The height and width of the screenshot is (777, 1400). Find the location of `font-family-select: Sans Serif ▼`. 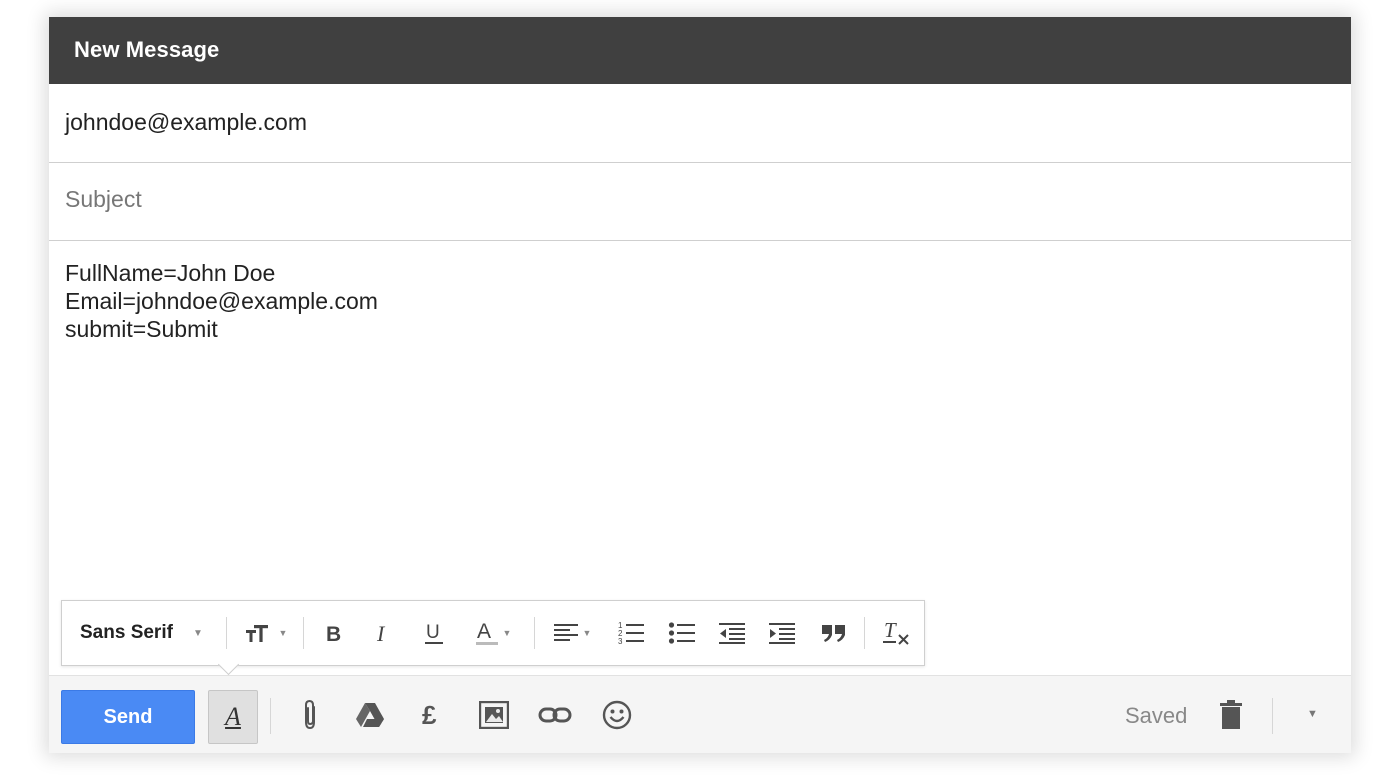

font-family-select: Sans Serif ▼ is located at coordinates (148, 633).